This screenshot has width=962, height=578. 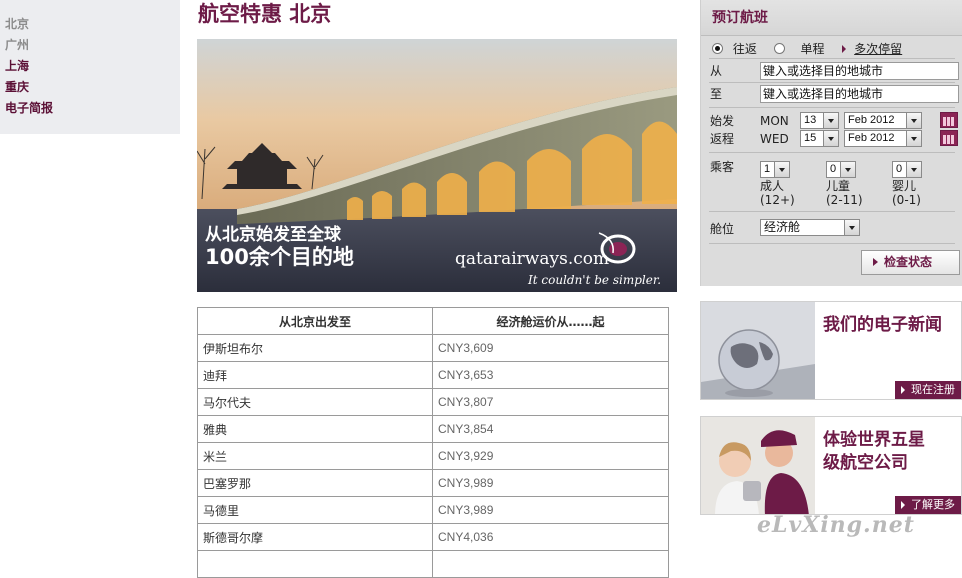 I want to click on table-row: 伊斯坦布尔 CNY3,609, so click(x=433, y=348).